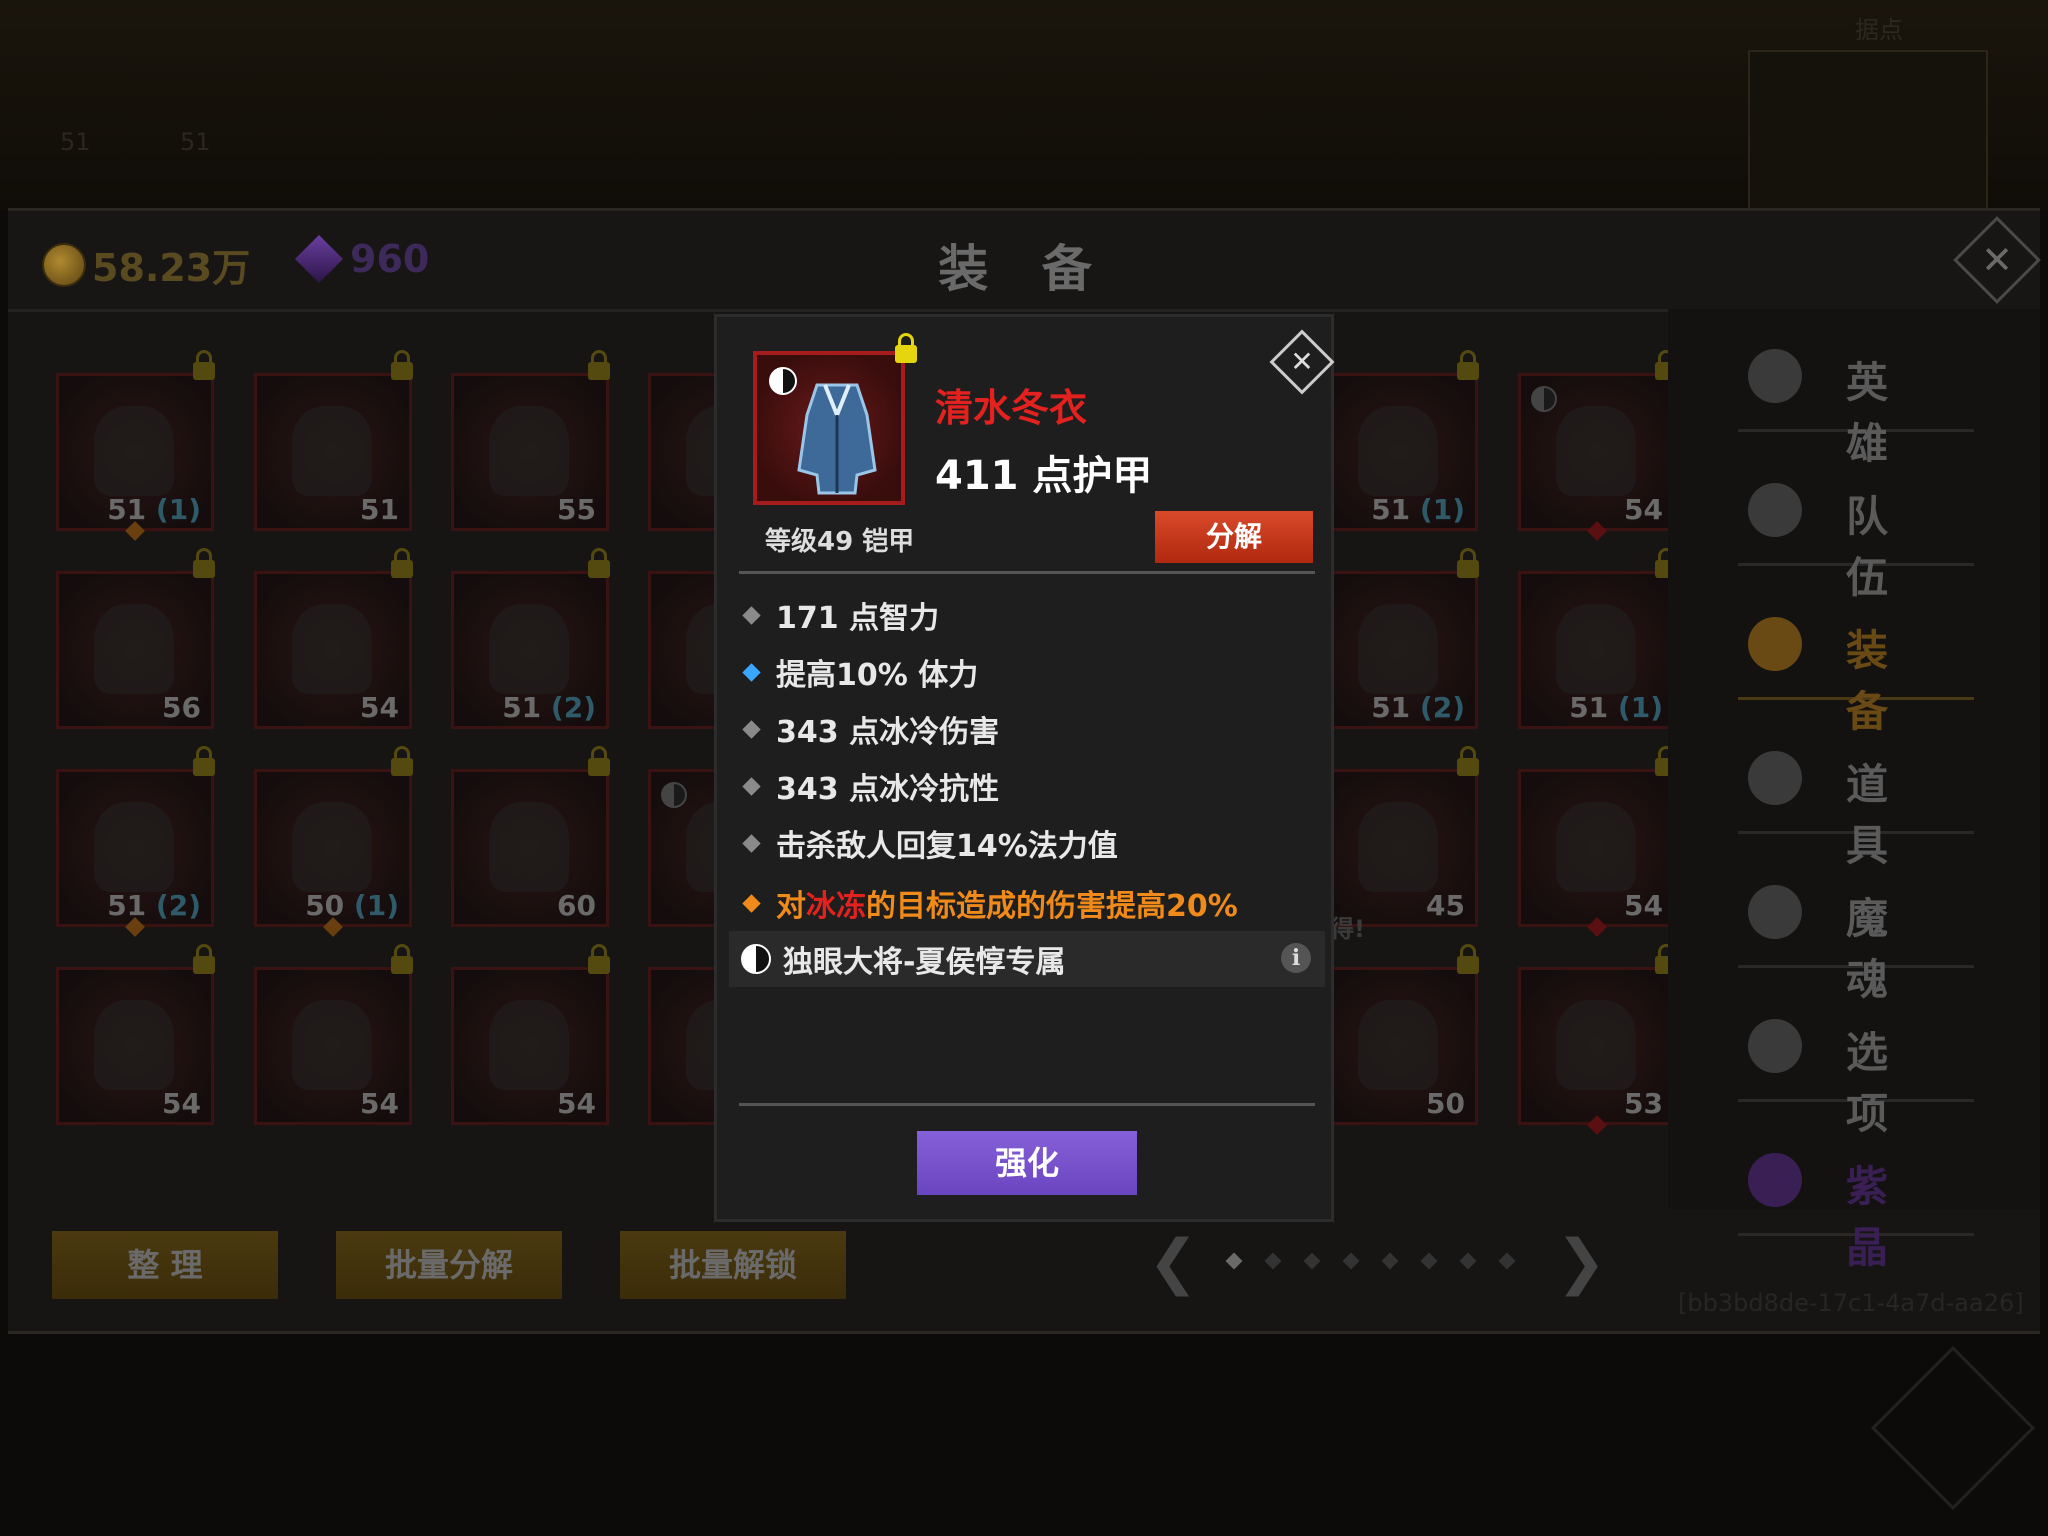  I want to click on stat-row: 343 点冰冷抗性, so click(1031, 786).